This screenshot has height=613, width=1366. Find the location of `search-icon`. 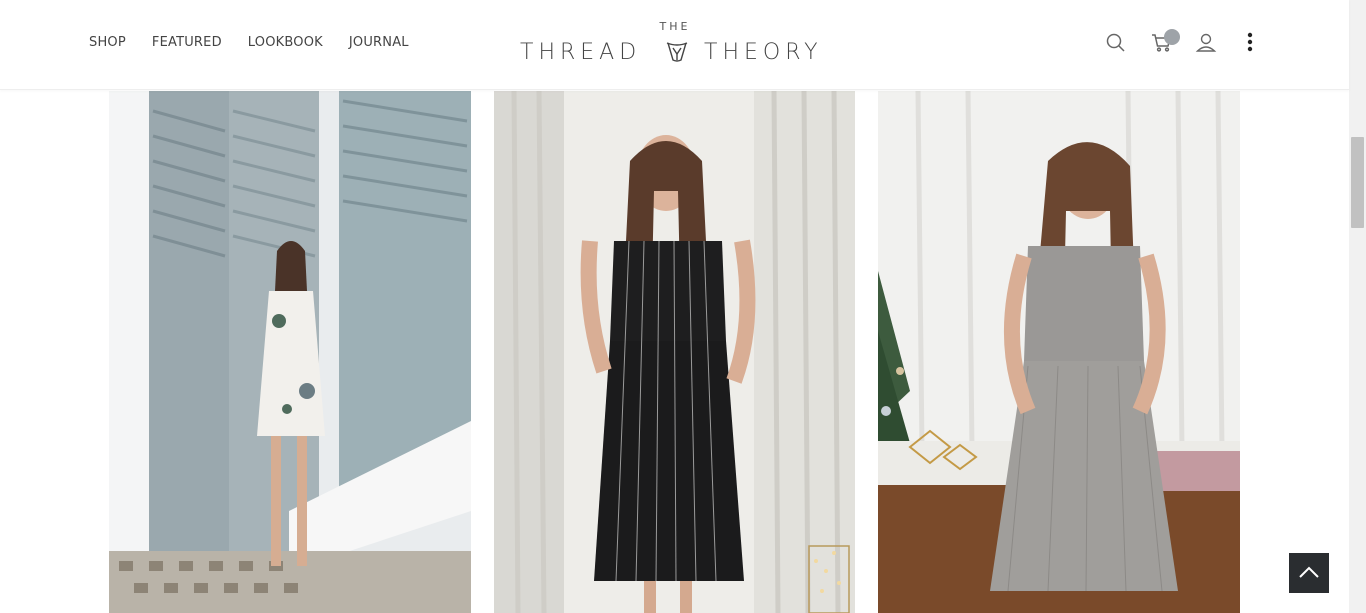

search-icon is located at coordinates (1116, 42).